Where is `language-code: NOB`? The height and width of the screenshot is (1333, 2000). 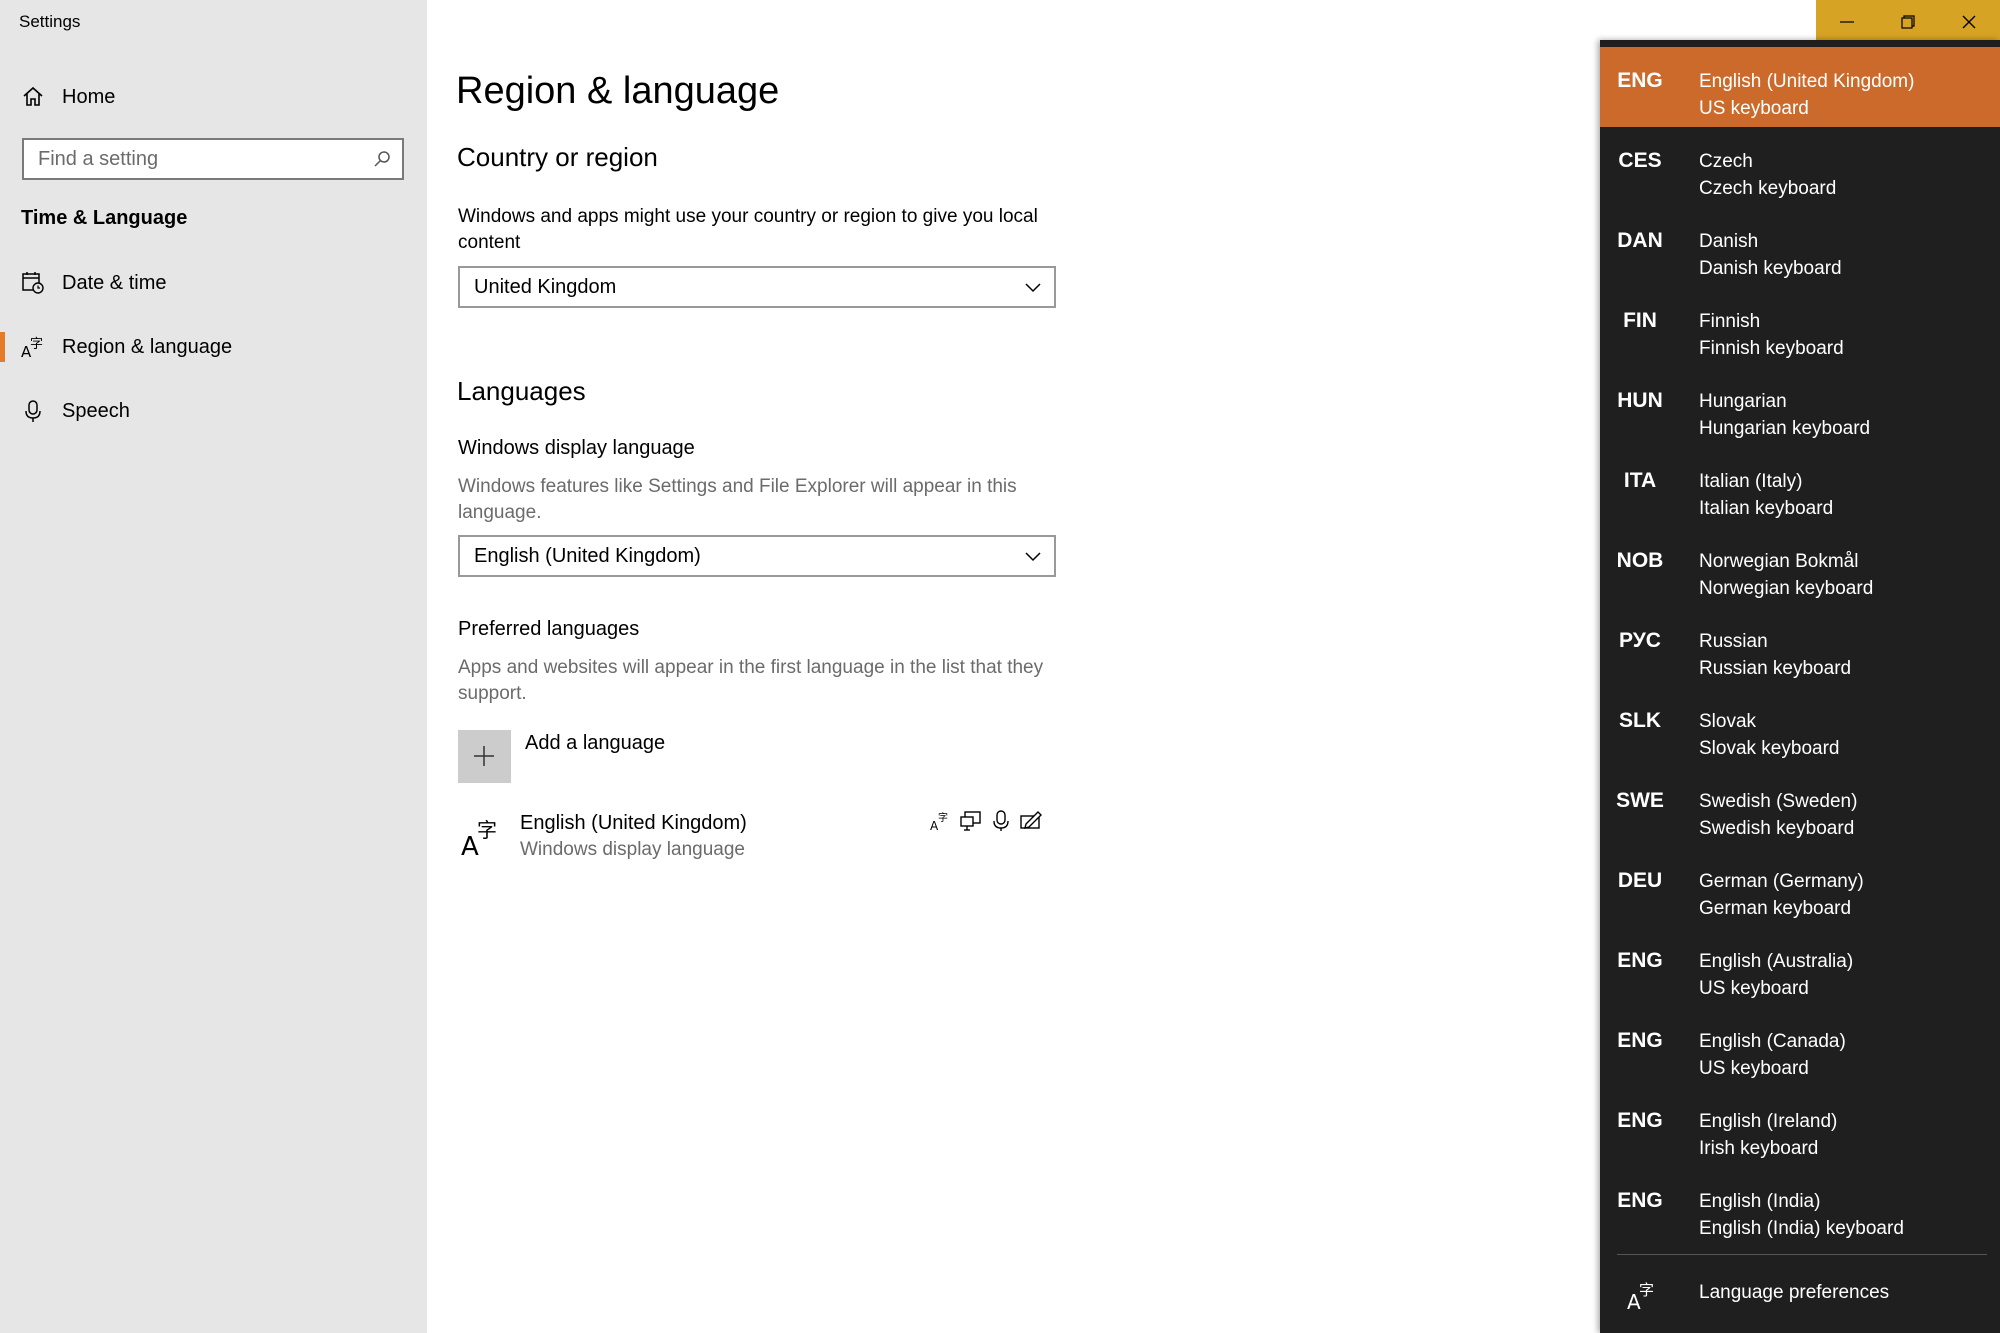 language-code: NOB is located at coordinates (1640, 560).